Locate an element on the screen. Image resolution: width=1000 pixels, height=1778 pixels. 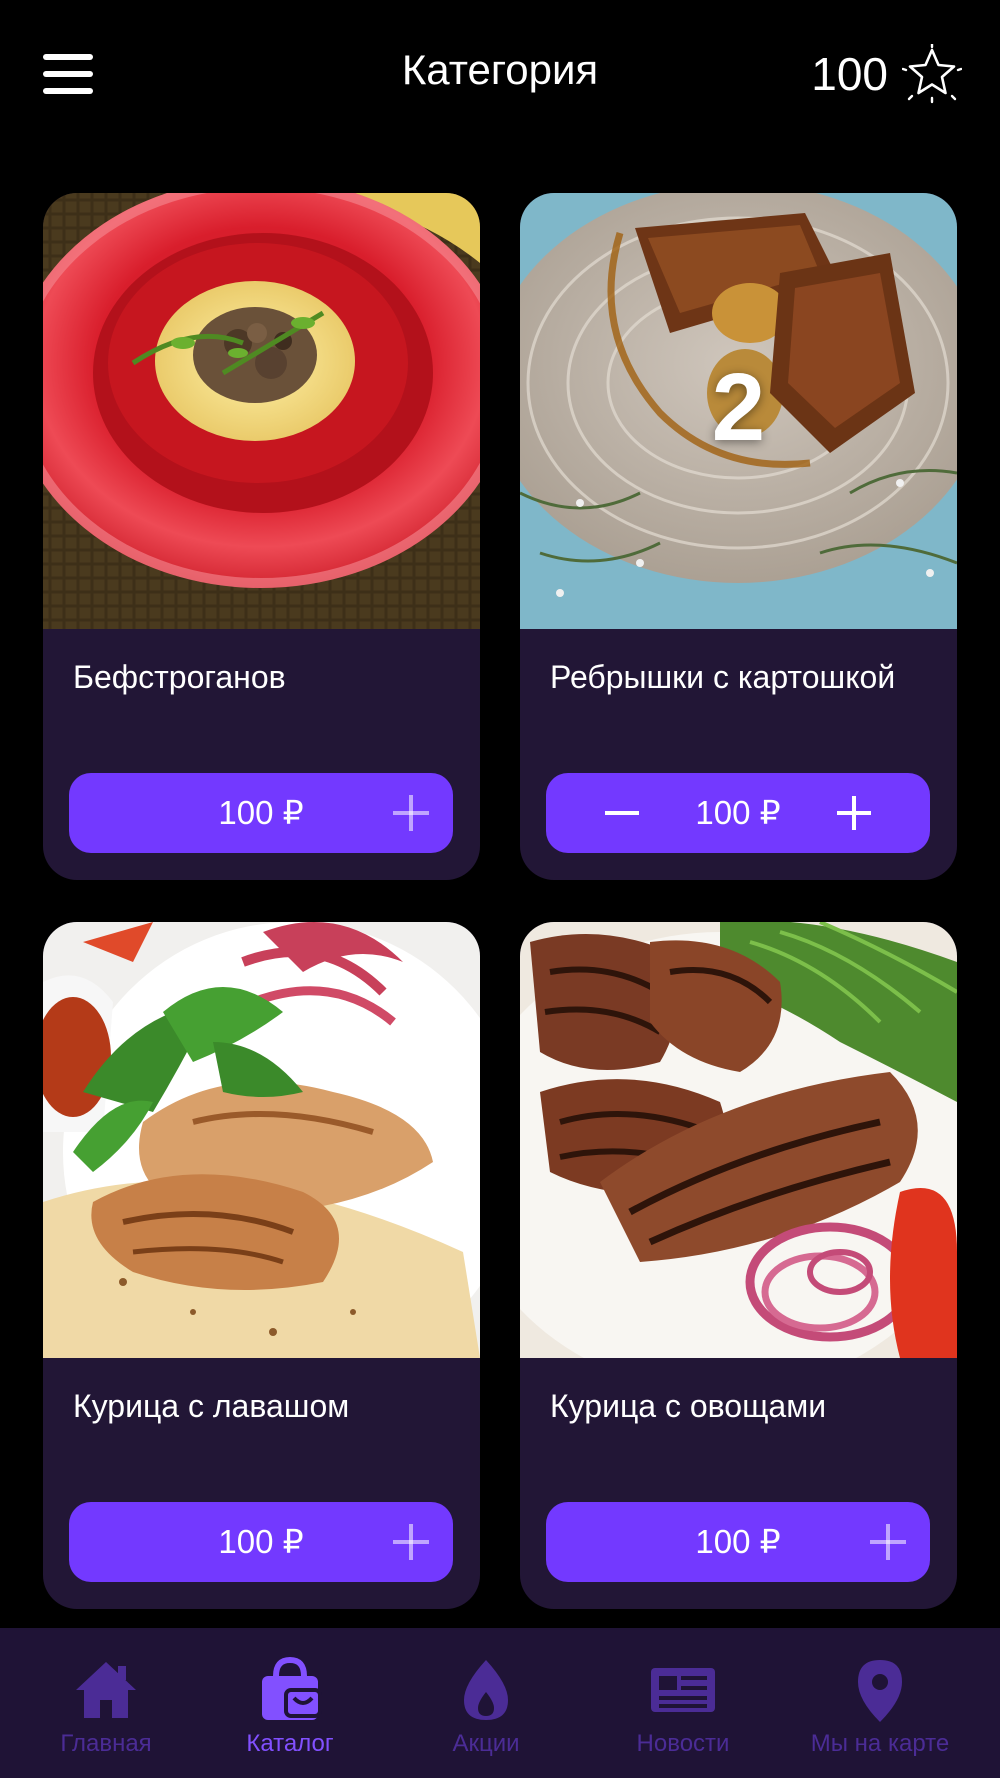
tab-catalog: Каталог is located at coordinates (290, 1703).